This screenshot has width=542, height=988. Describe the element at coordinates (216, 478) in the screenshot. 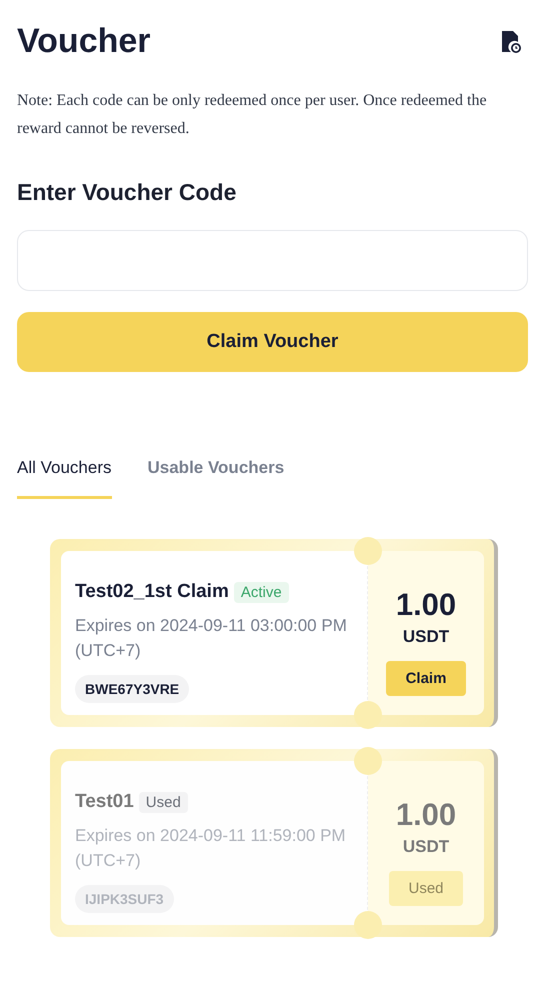

I see `tab: Usable Vouchers` at that location.